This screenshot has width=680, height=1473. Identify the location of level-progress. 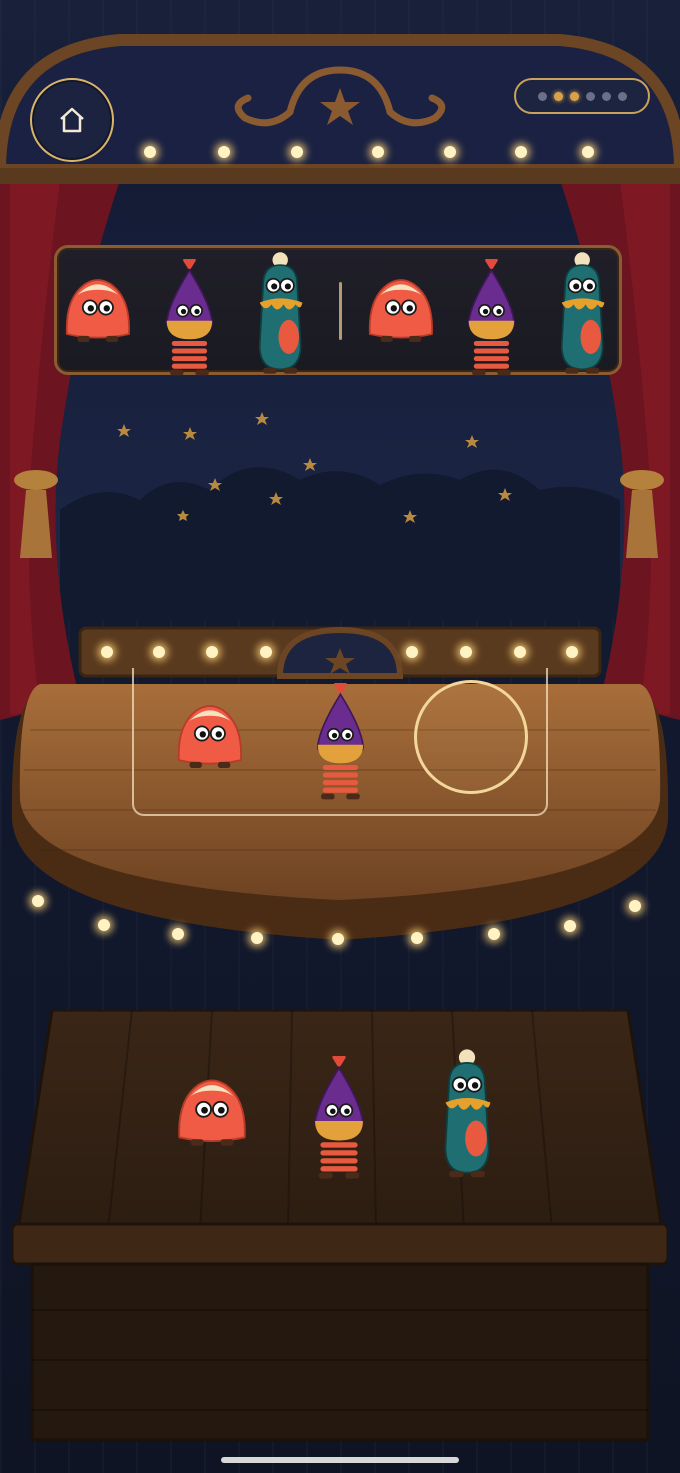
(582, 96).